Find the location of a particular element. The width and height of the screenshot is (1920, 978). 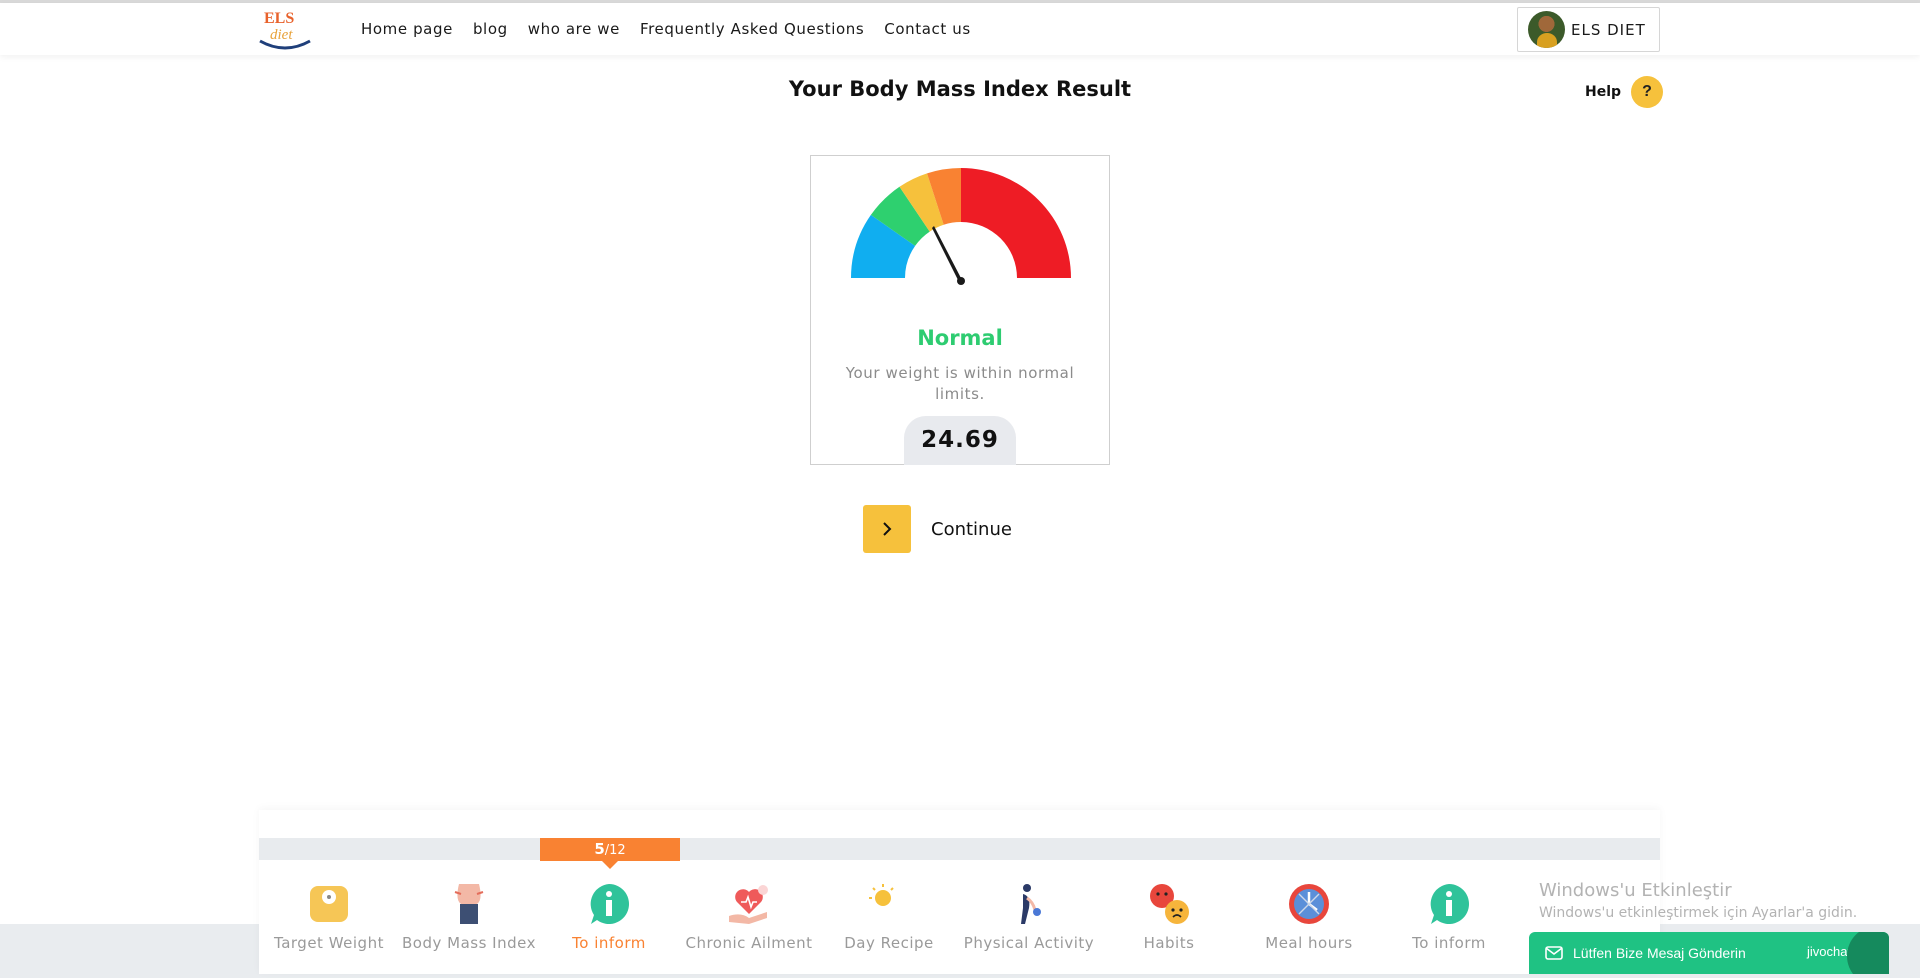

step-meal-hours: Meal hours is located at coordinates (1309, 917).